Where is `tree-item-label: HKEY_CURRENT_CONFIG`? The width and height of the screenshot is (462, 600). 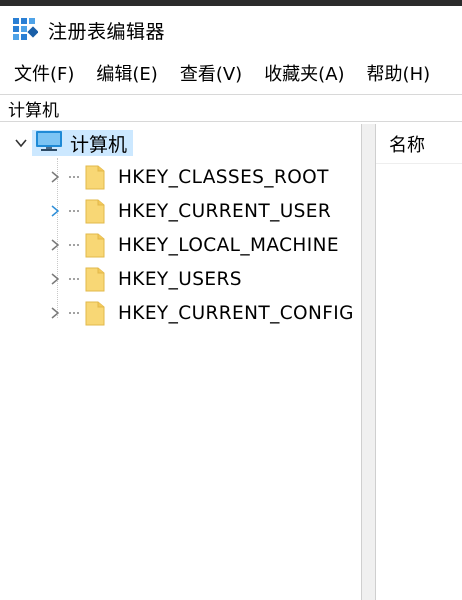
tree-item-label: HKEY_CURRENT_CONFIG is located at coordinates (236, 313).